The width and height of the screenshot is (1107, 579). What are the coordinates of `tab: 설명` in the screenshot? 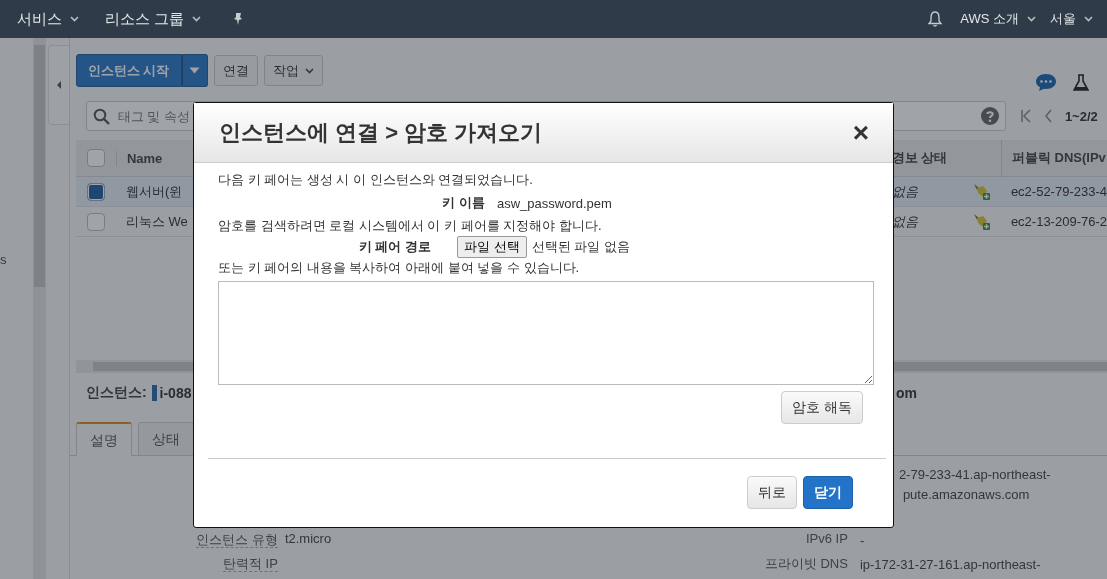 It's located at (103, 439).